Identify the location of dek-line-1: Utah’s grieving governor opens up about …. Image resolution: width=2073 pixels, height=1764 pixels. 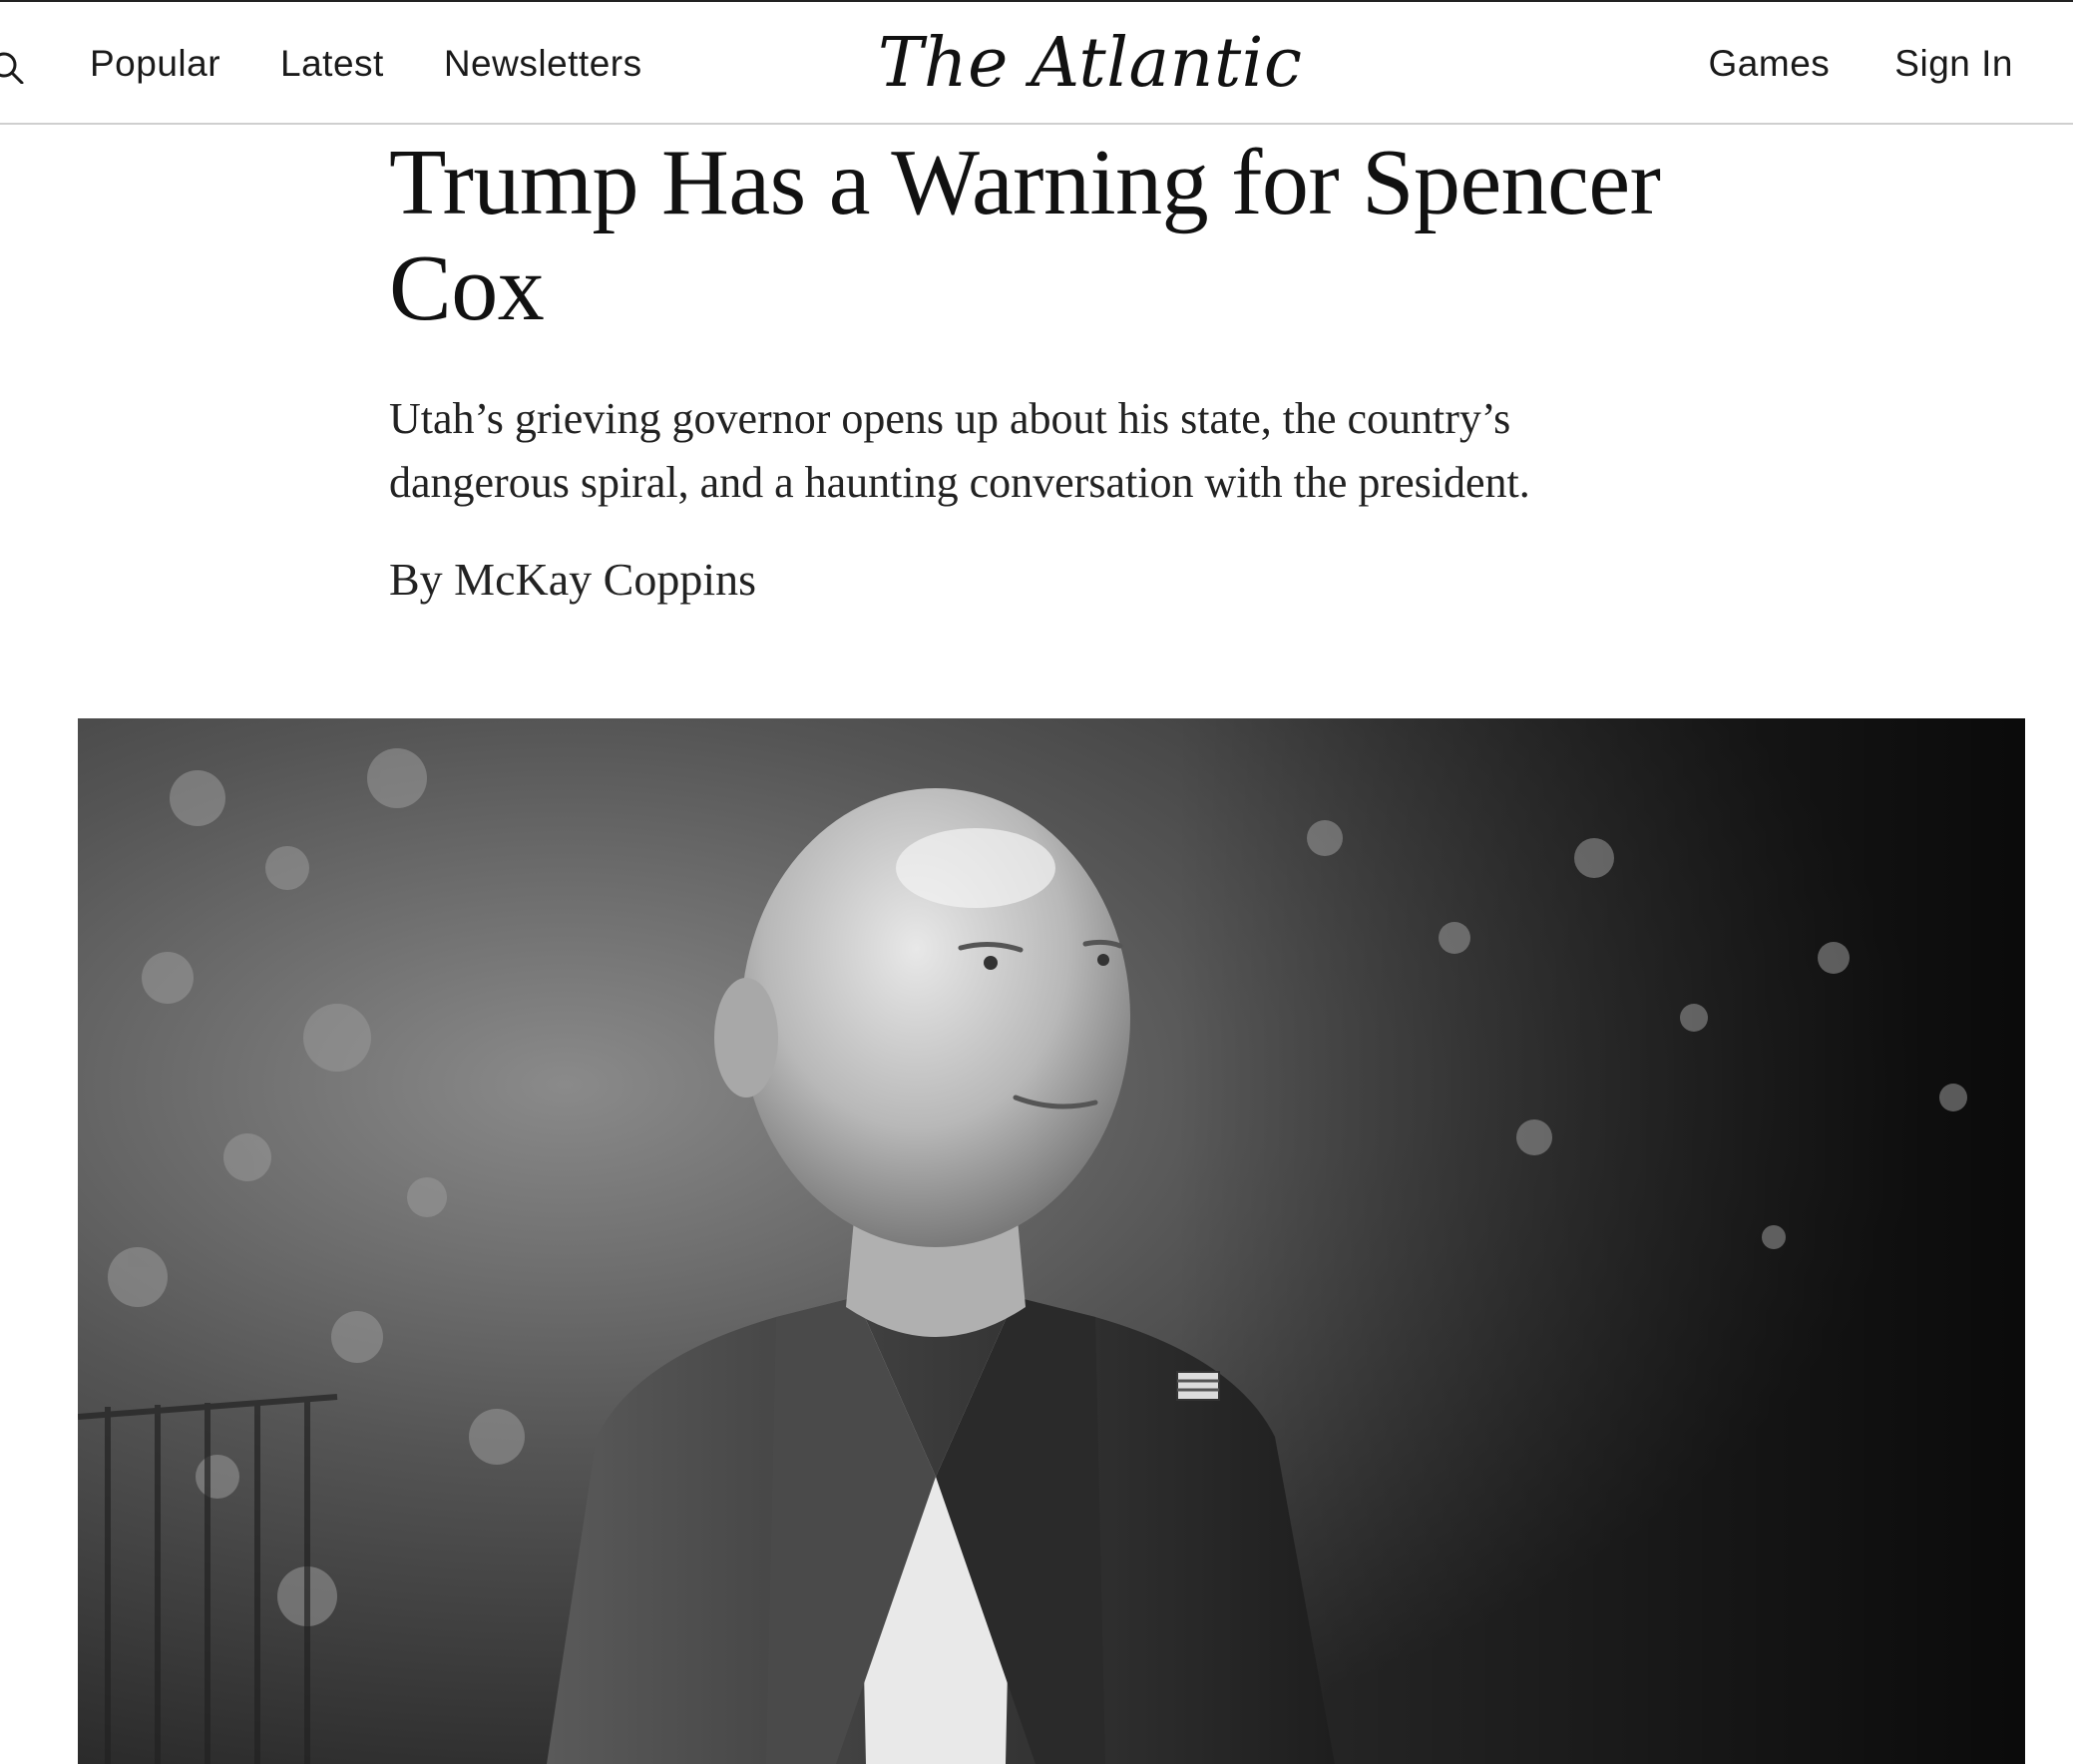
(950, 418).